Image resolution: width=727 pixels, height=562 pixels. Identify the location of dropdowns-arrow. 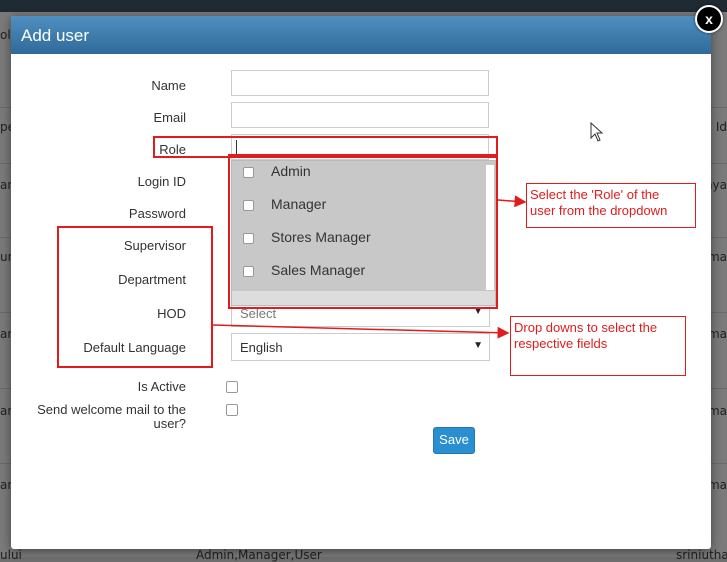
(361, 331).